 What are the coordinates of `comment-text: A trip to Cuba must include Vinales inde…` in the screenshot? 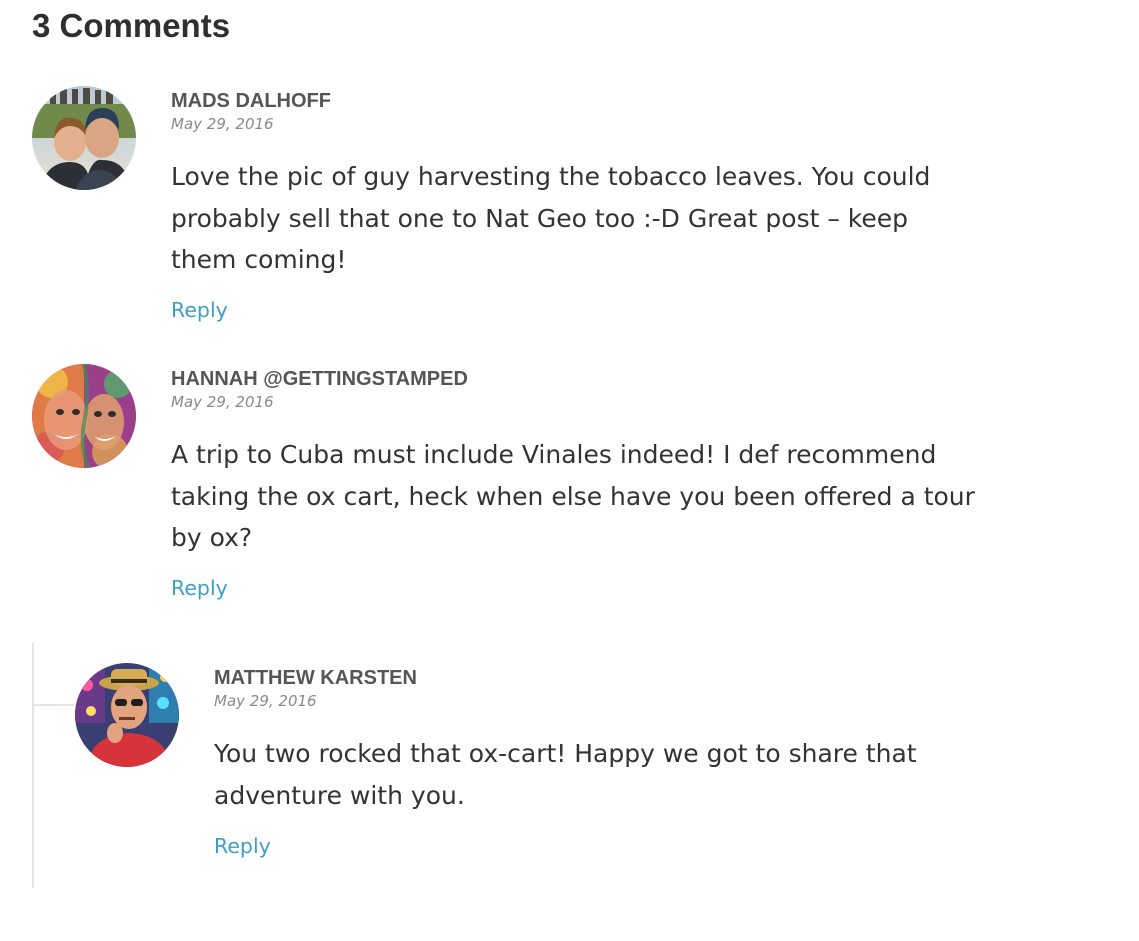 It's located at (573, 496).